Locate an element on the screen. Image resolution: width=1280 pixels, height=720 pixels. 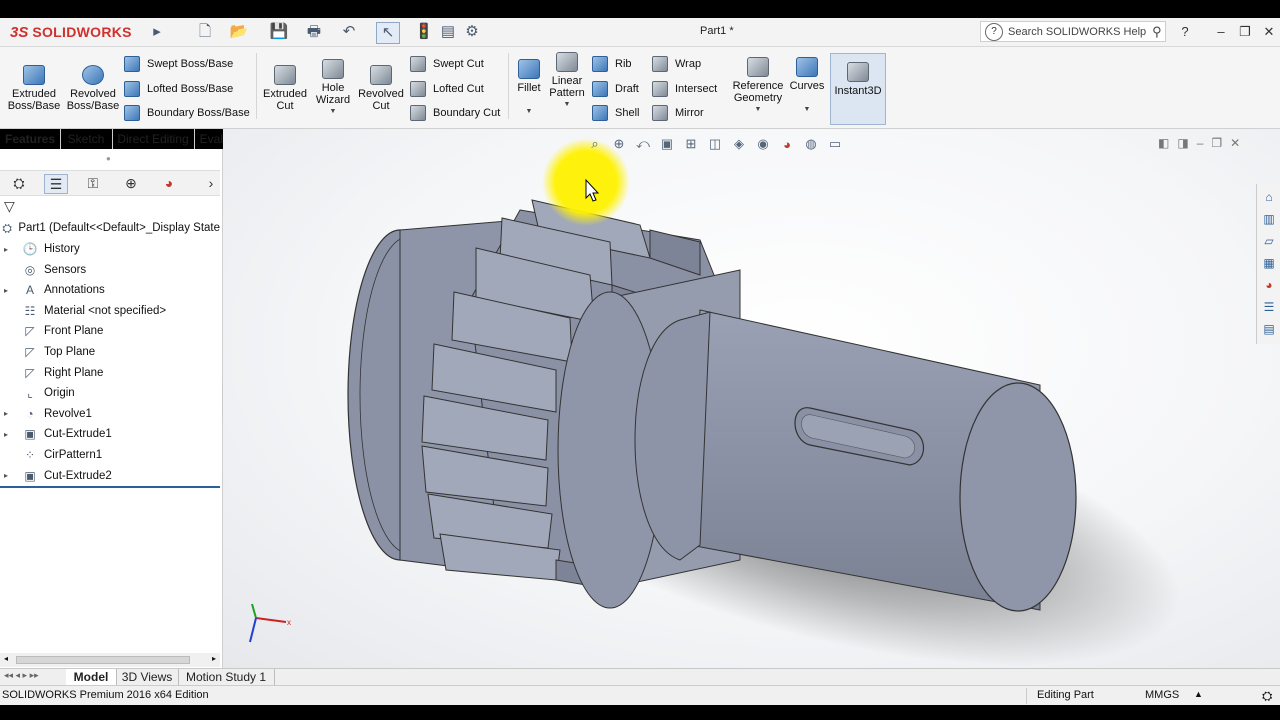
appearances-icon: ◕ is located at coordinates (1269, 285).